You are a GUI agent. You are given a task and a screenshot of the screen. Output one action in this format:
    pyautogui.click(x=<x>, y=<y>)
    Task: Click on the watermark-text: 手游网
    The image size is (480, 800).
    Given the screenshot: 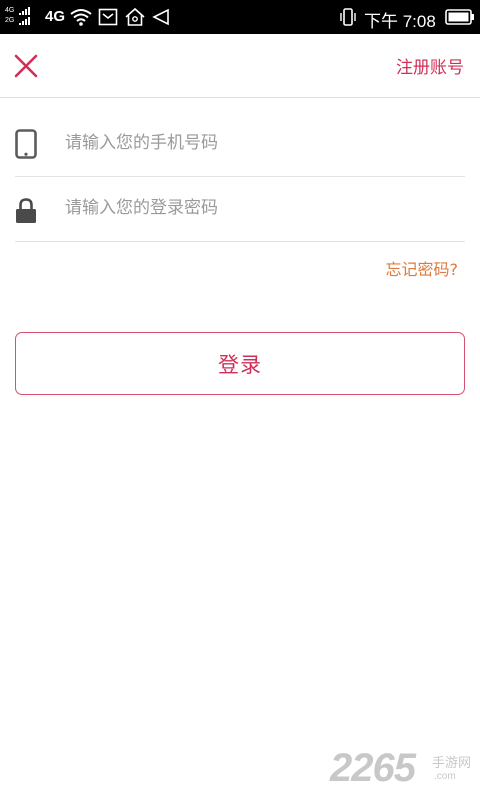 What is the action you would take?
    pyautogui.click(x=452, y=763)
    